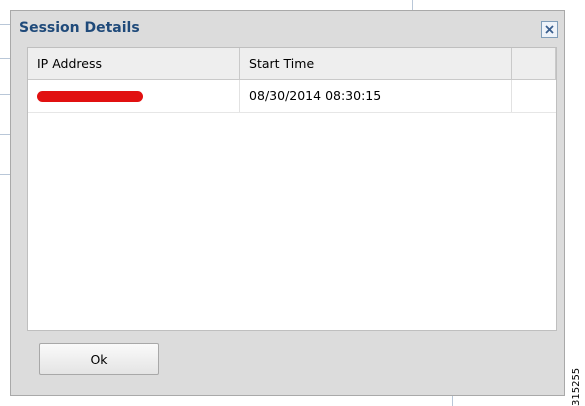 This screenshot has height=406, width=585. I want to click on figure-id: 315255, so click(576, 386).